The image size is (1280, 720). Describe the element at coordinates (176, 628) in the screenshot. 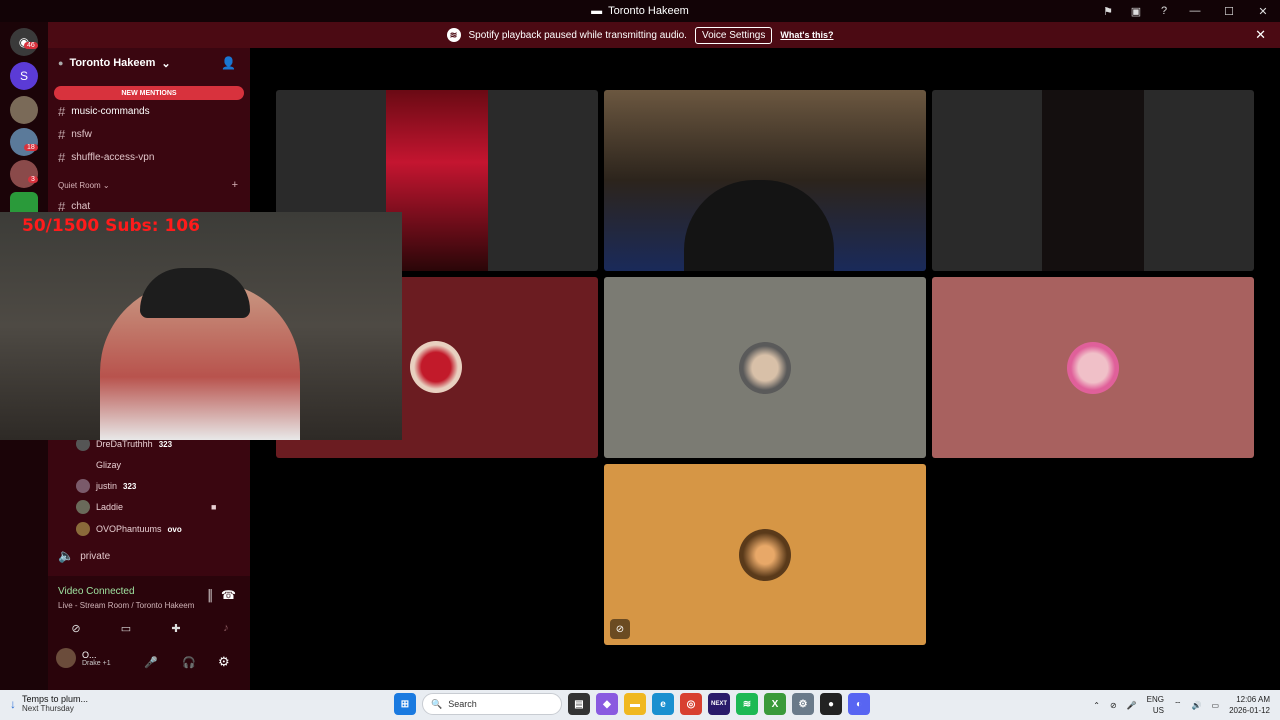

I see `activities-button: ✚` at that location.